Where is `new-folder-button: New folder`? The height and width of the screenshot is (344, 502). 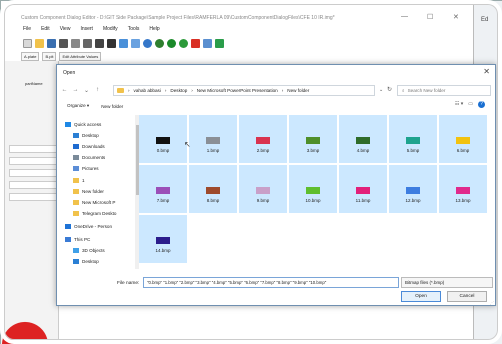
new-folder-button: New folder is located at coordinates (112, 106).